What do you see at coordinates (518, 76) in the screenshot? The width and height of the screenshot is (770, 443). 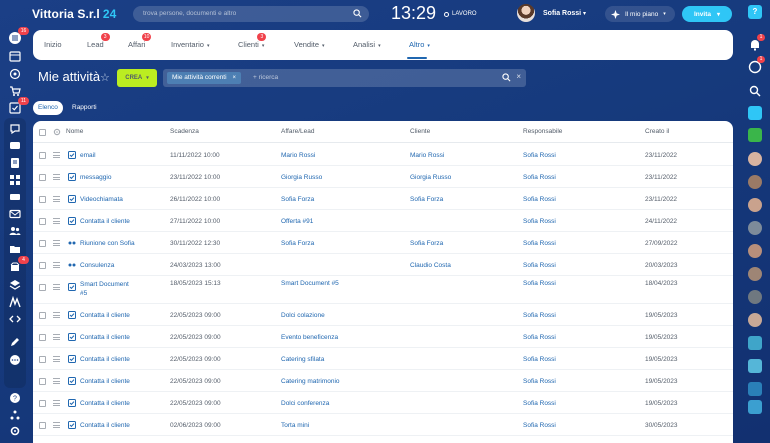 I see `close-icon: ×` at bounding box center [518, 76].